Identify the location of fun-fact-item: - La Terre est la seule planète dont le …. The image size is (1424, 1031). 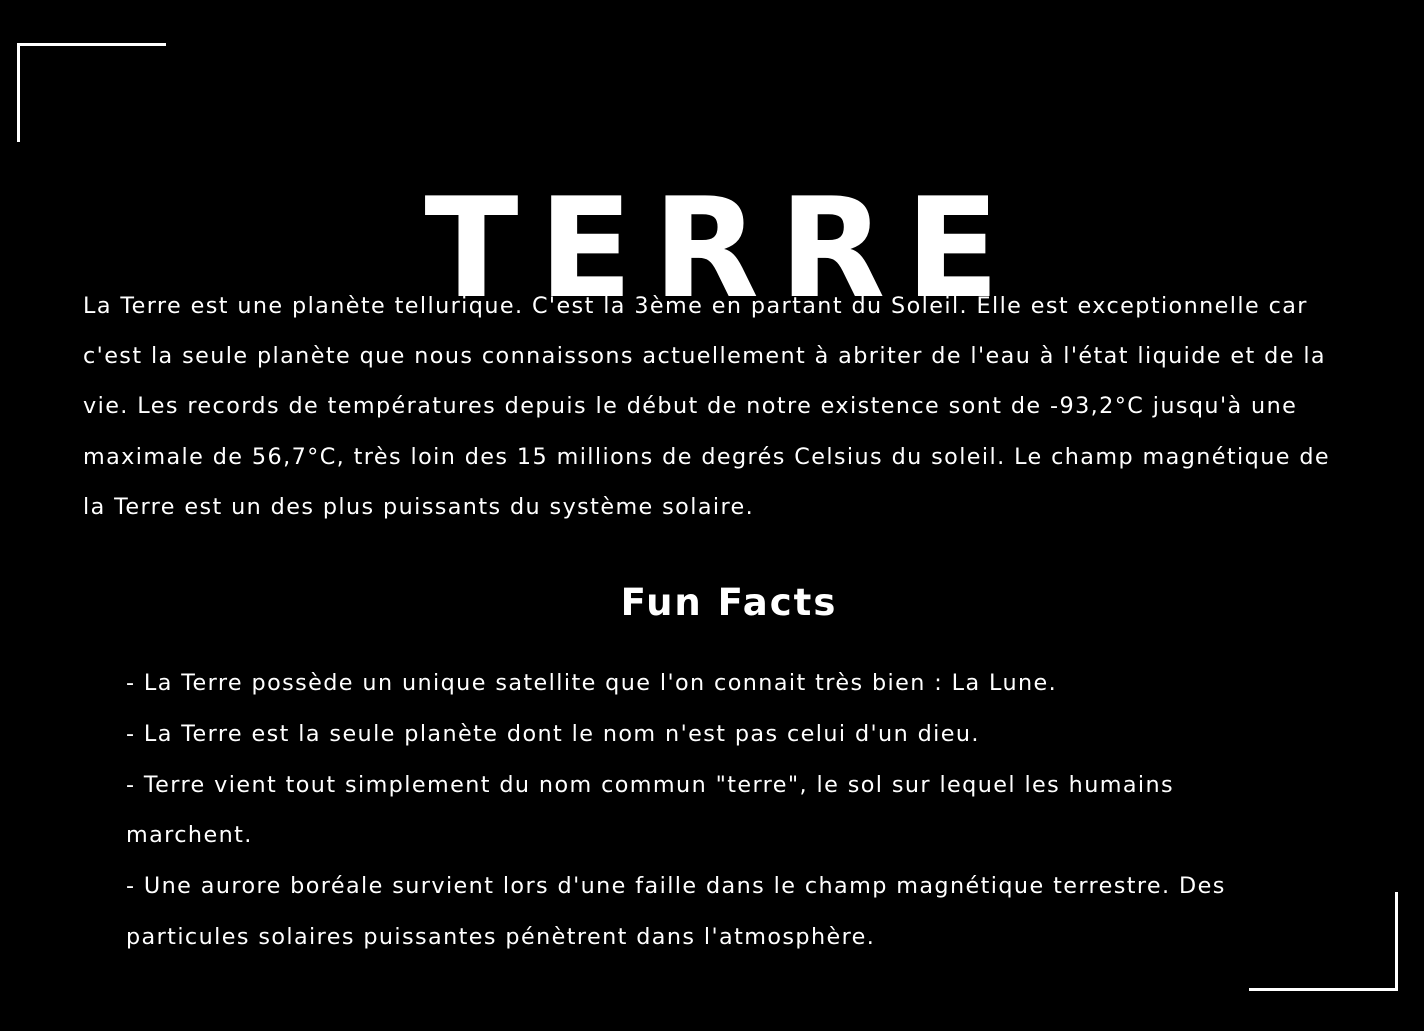
(553, 733).